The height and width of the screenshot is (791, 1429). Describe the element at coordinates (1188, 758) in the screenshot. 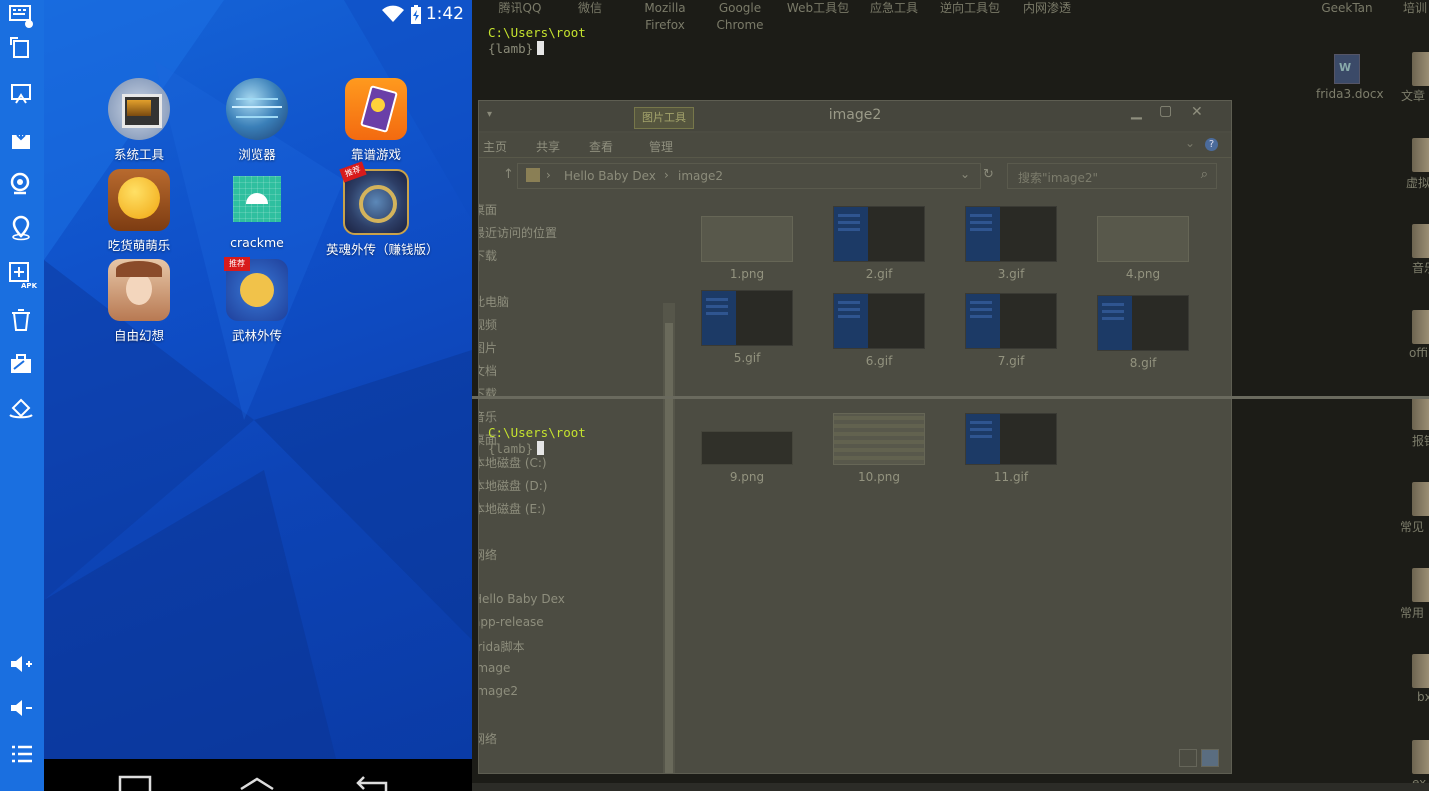

I see `details-view-icon` at that location.